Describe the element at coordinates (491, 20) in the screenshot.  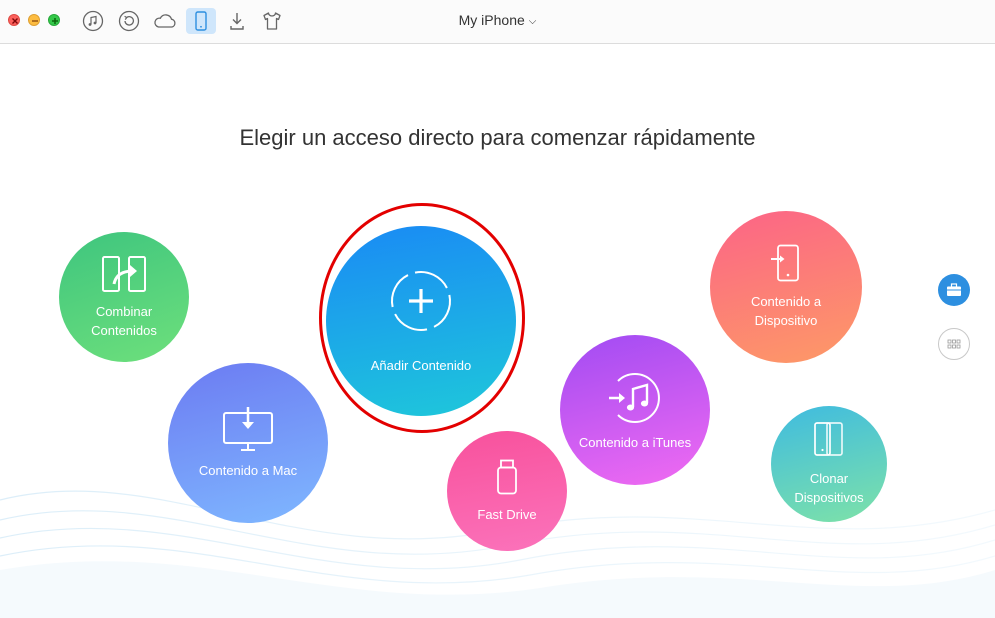
I see `device-selector-label: My iPhone` at that location.